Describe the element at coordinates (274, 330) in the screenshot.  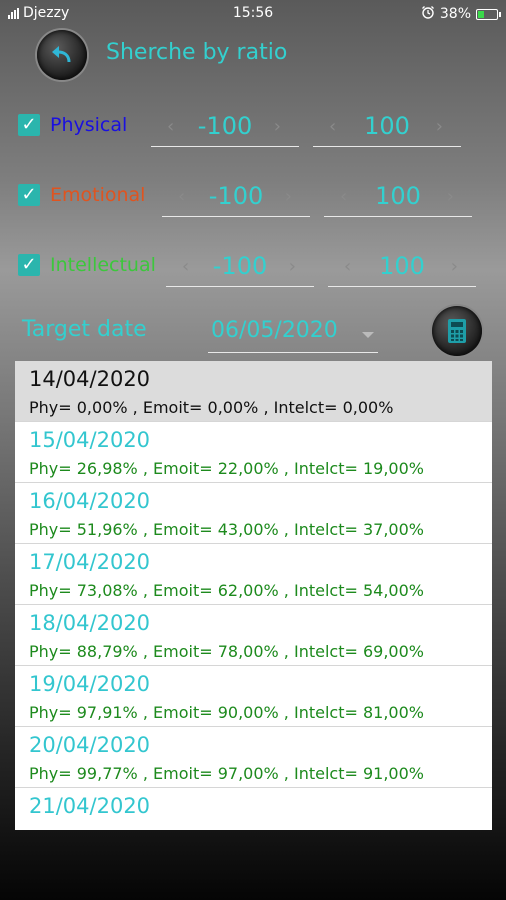
I see `target-date-value: 06/05/2020` at that location.